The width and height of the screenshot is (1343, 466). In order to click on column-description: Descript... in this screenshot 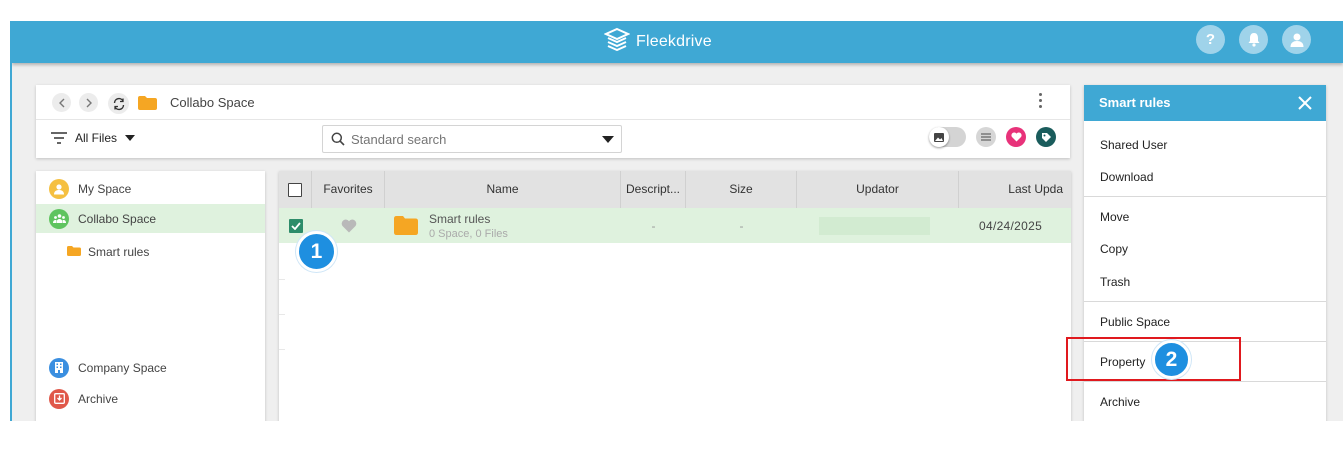, I will do `click(653, 189)`.